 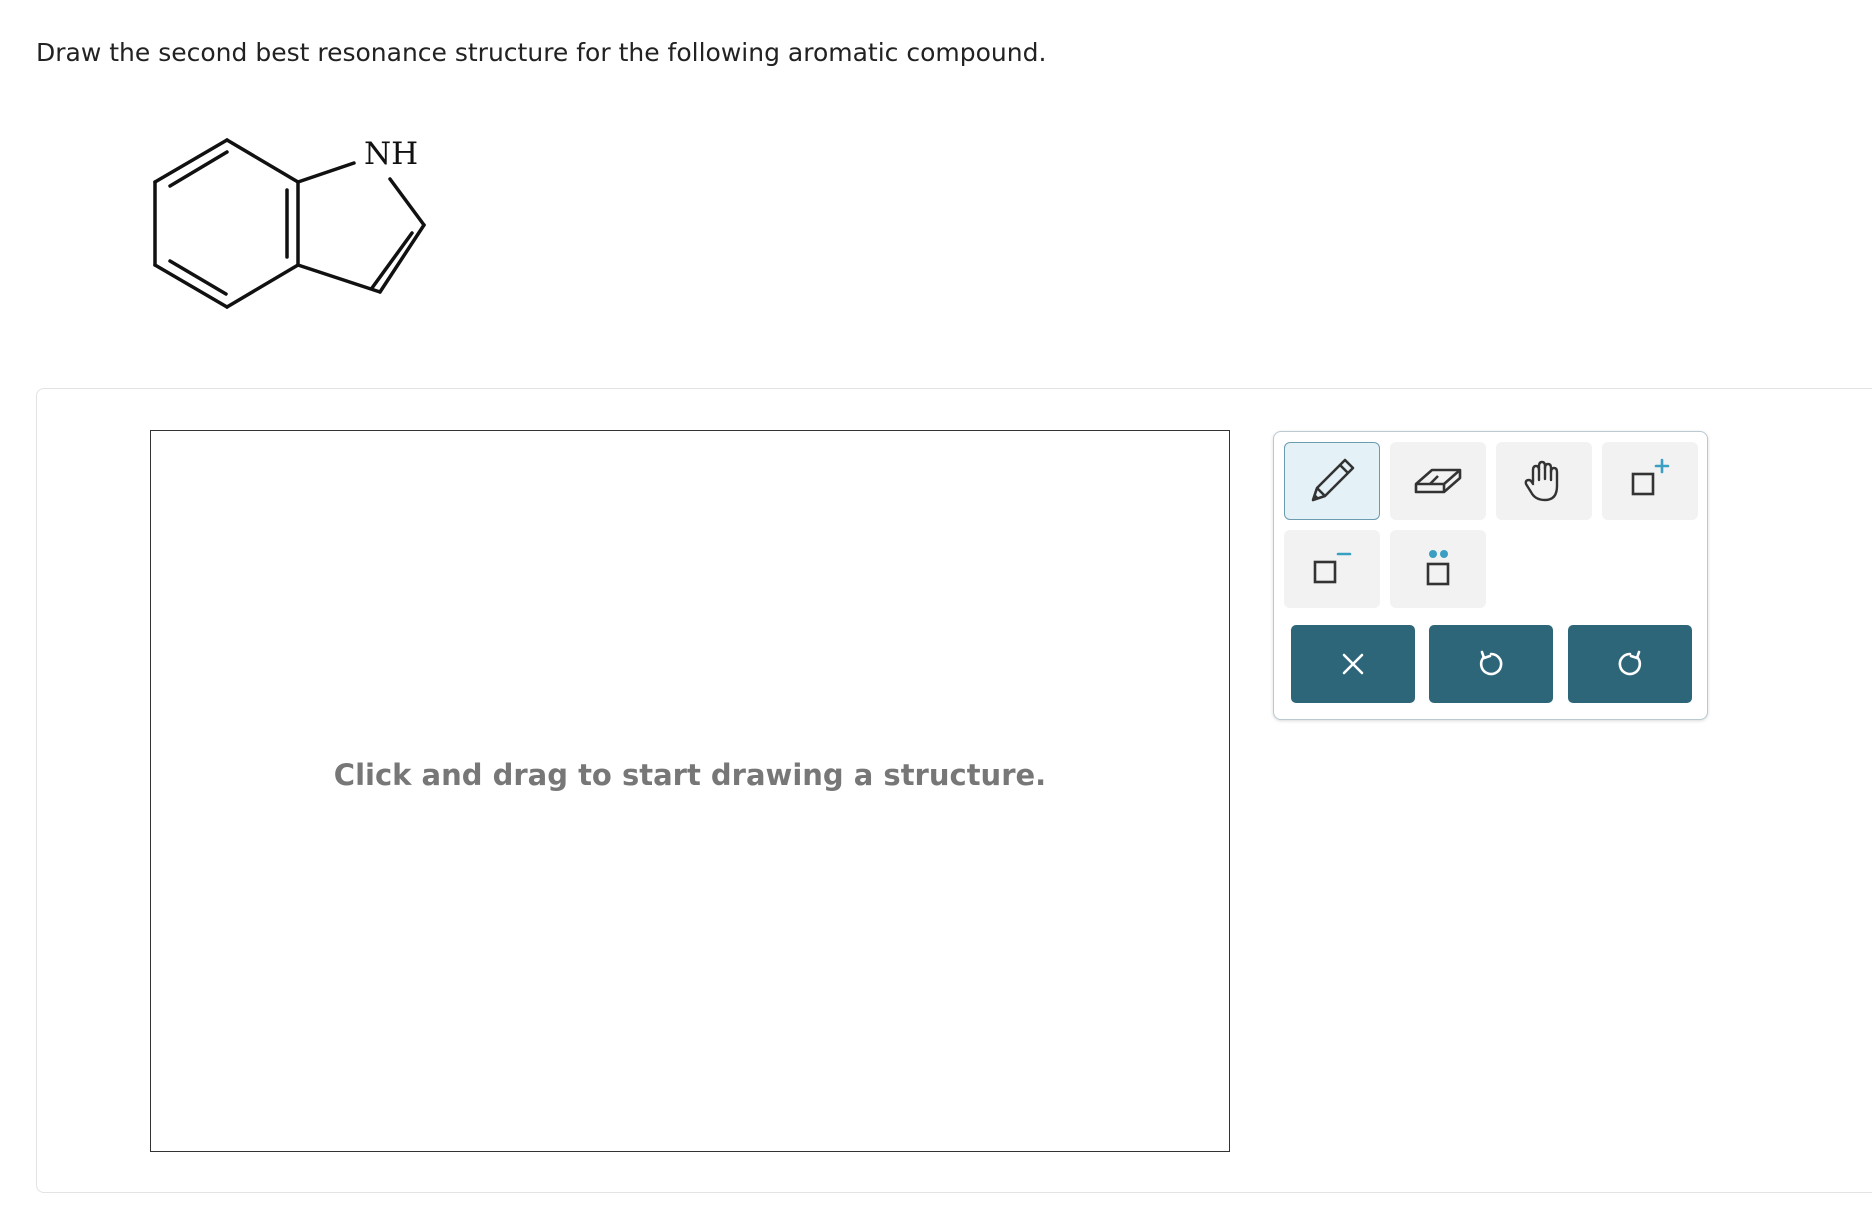 I want to click on redo-button, so click(x=1630, y=664).